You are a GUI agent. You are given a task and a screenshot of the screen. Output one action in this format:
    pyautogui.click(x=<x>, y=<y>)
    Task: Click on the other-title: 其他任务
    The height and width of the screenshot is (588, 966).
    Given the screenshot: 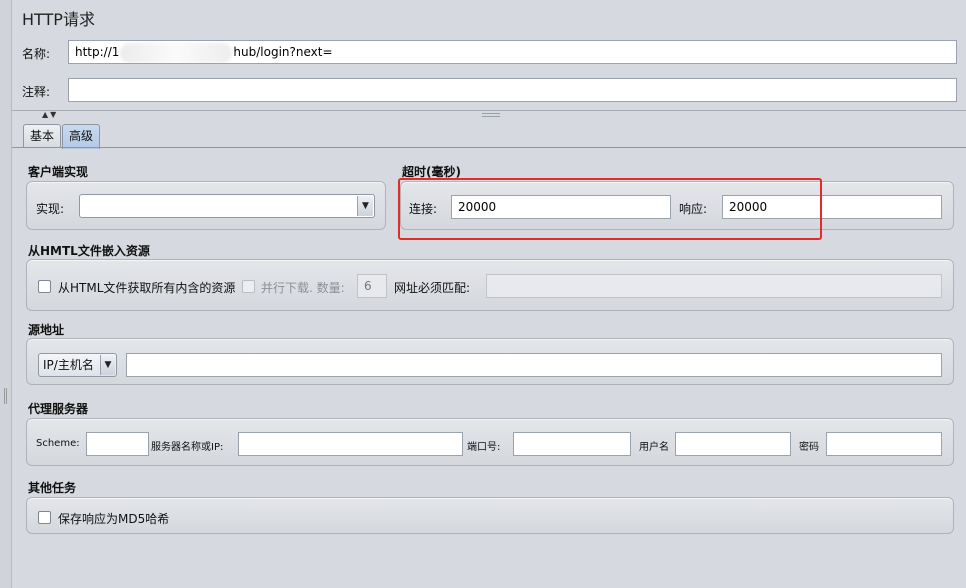 What is the action you would take?
    pyautogui.click(x=52, y=488)
    